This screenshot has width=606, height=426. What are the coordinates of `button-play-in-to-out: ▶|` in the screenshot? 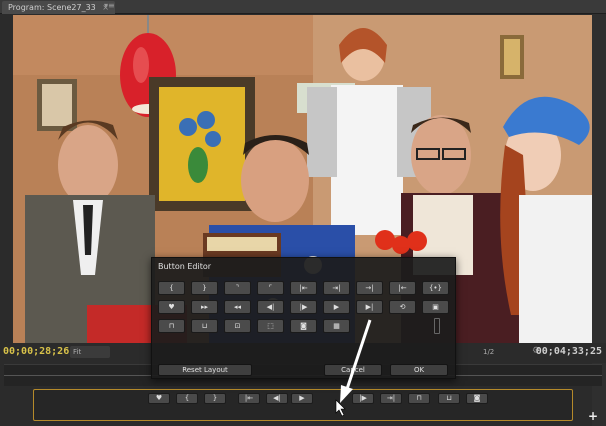 It's located at (369, 307).